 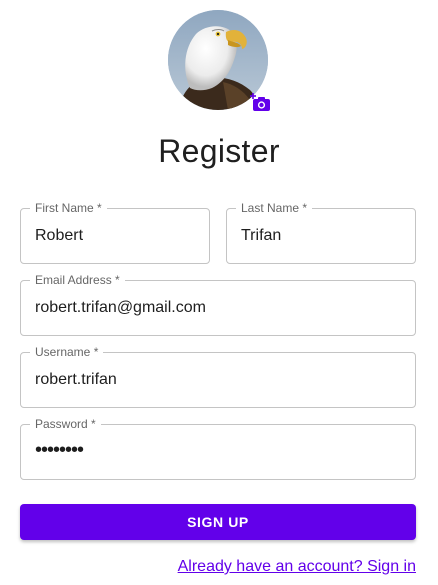 I want to click on username-label: Username *, so click(x=67, y=352).